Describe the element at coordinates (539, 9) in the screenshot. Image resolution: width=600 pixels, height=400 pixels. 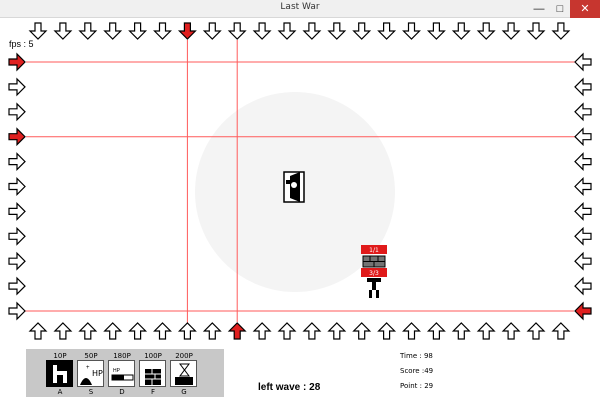
I see `minimize-button: —` at that location.